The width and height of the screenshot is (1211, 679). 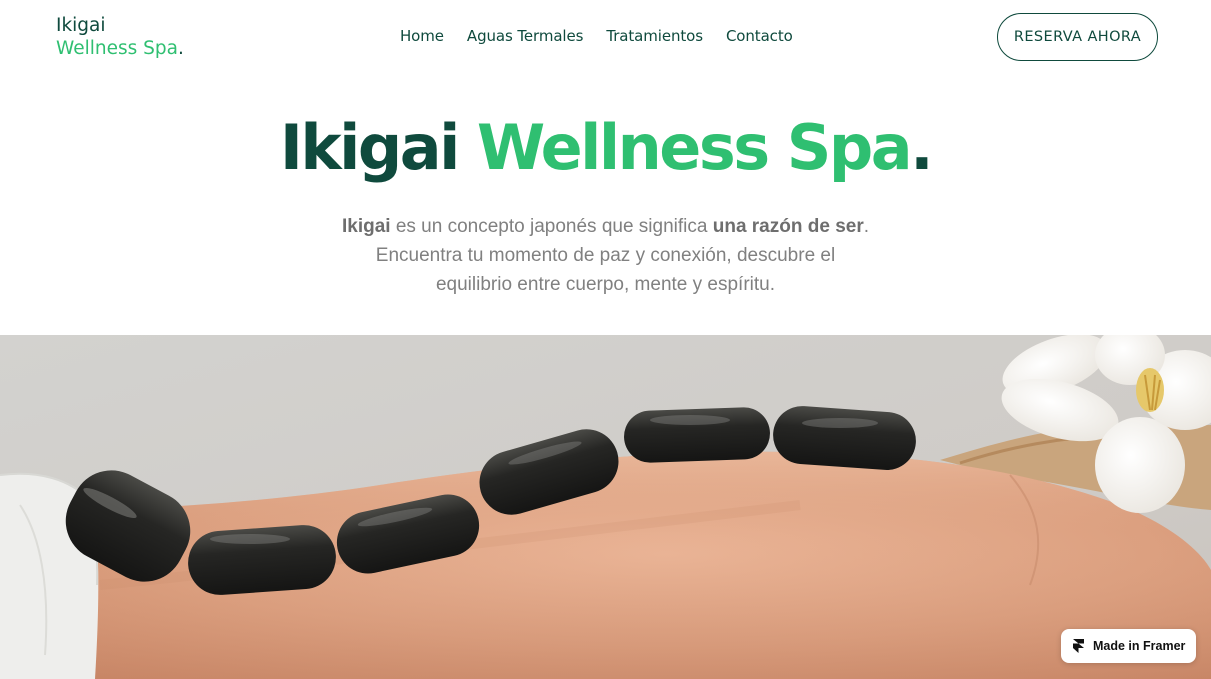 I want to click on nav-link-home: Home, so click(x=422, y=36).